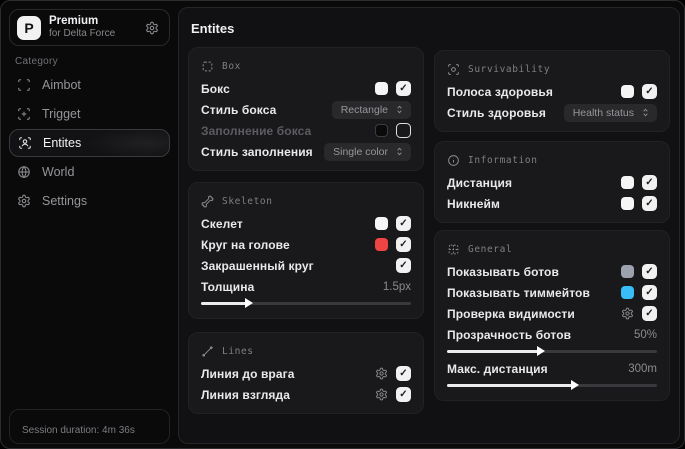 The width and height of the screenshot is (685, 449). I want to click on sidebar-item-label: Entites, so click(62, 143).